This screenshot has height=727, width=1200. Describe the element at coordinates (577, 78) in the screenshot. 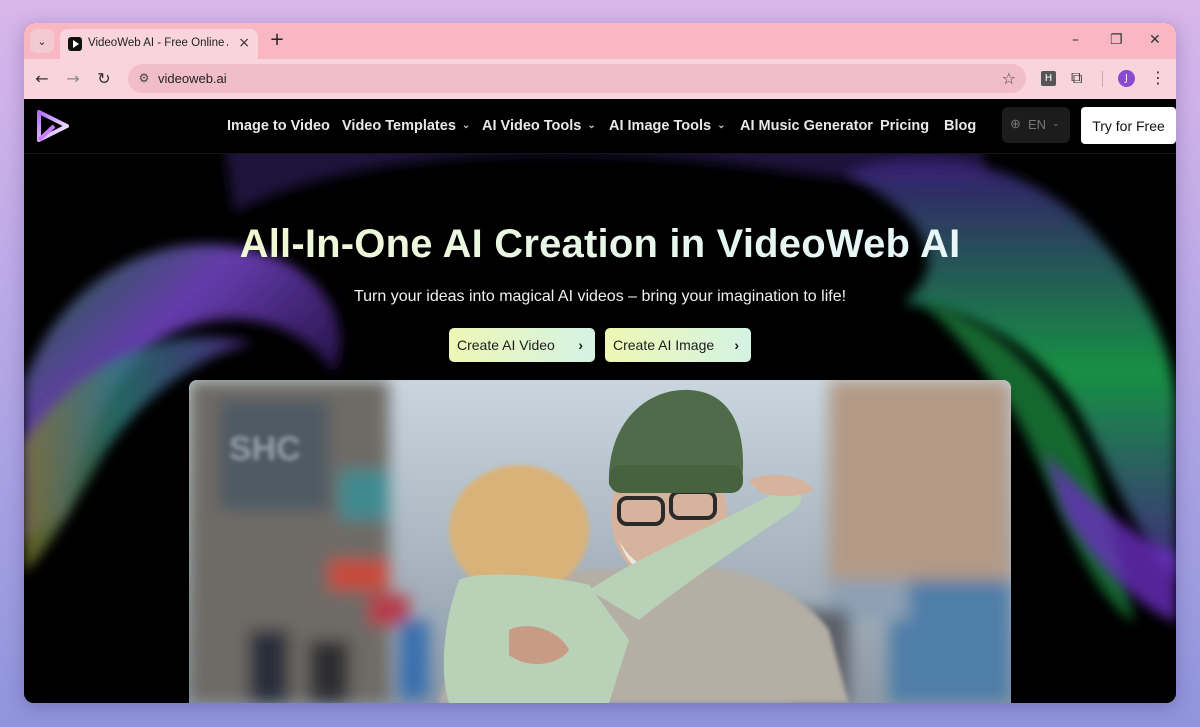

I see `address-bar: ⚙ videoweb.ai ☆` at that location.